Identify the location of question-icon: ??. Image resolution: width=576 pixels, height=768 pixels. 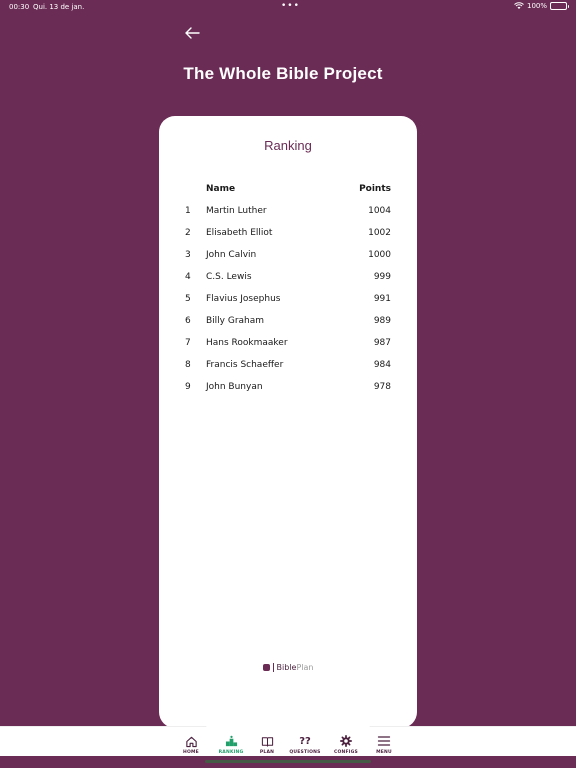
(305, 741).